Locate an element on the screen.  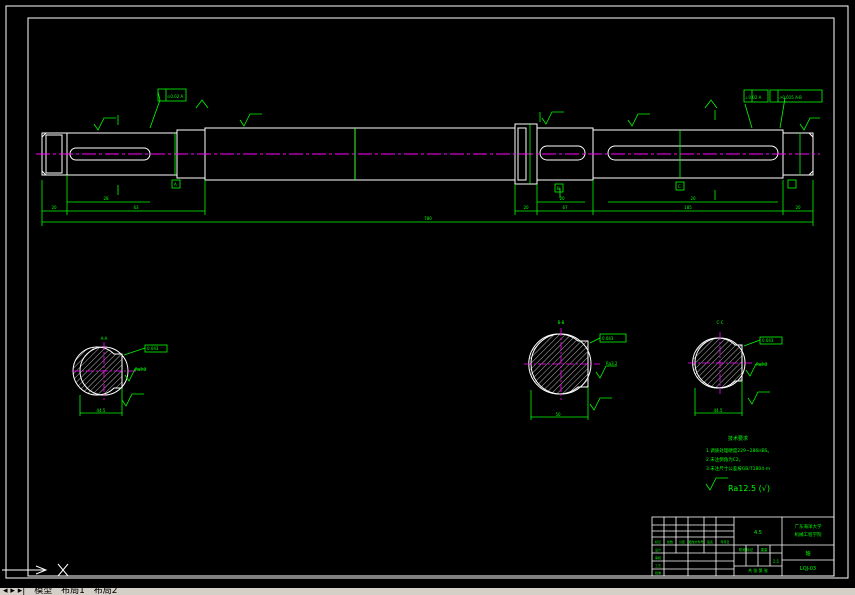
tb-sheet: 共 张 第 张 is located at coordinates (758, 570).